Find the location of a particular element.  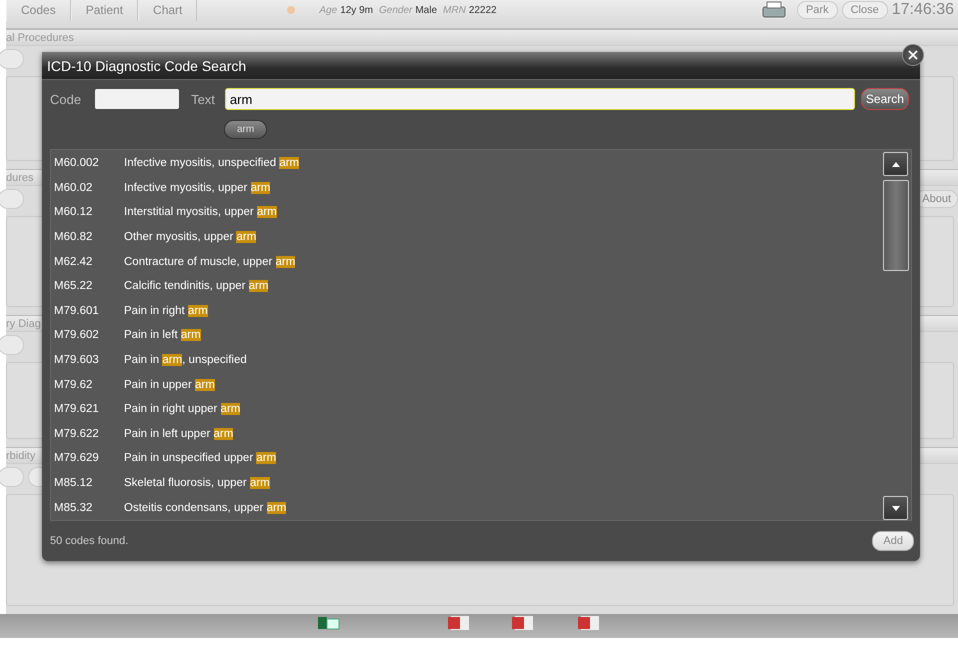

down-arrow-icon is located at coordinates (896, 508).